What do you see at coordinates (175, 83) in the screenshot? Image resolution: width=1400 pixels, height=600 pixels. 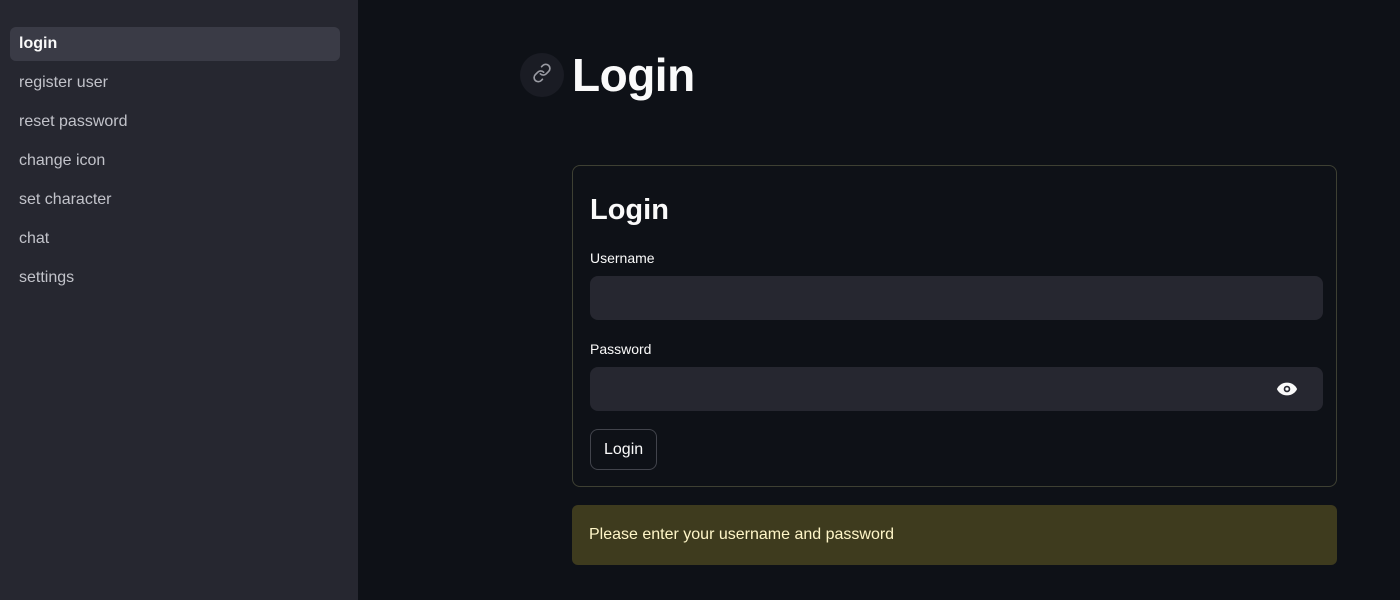 I see `sidebar-item-register-user: register user` at bounding box center [175, 83].